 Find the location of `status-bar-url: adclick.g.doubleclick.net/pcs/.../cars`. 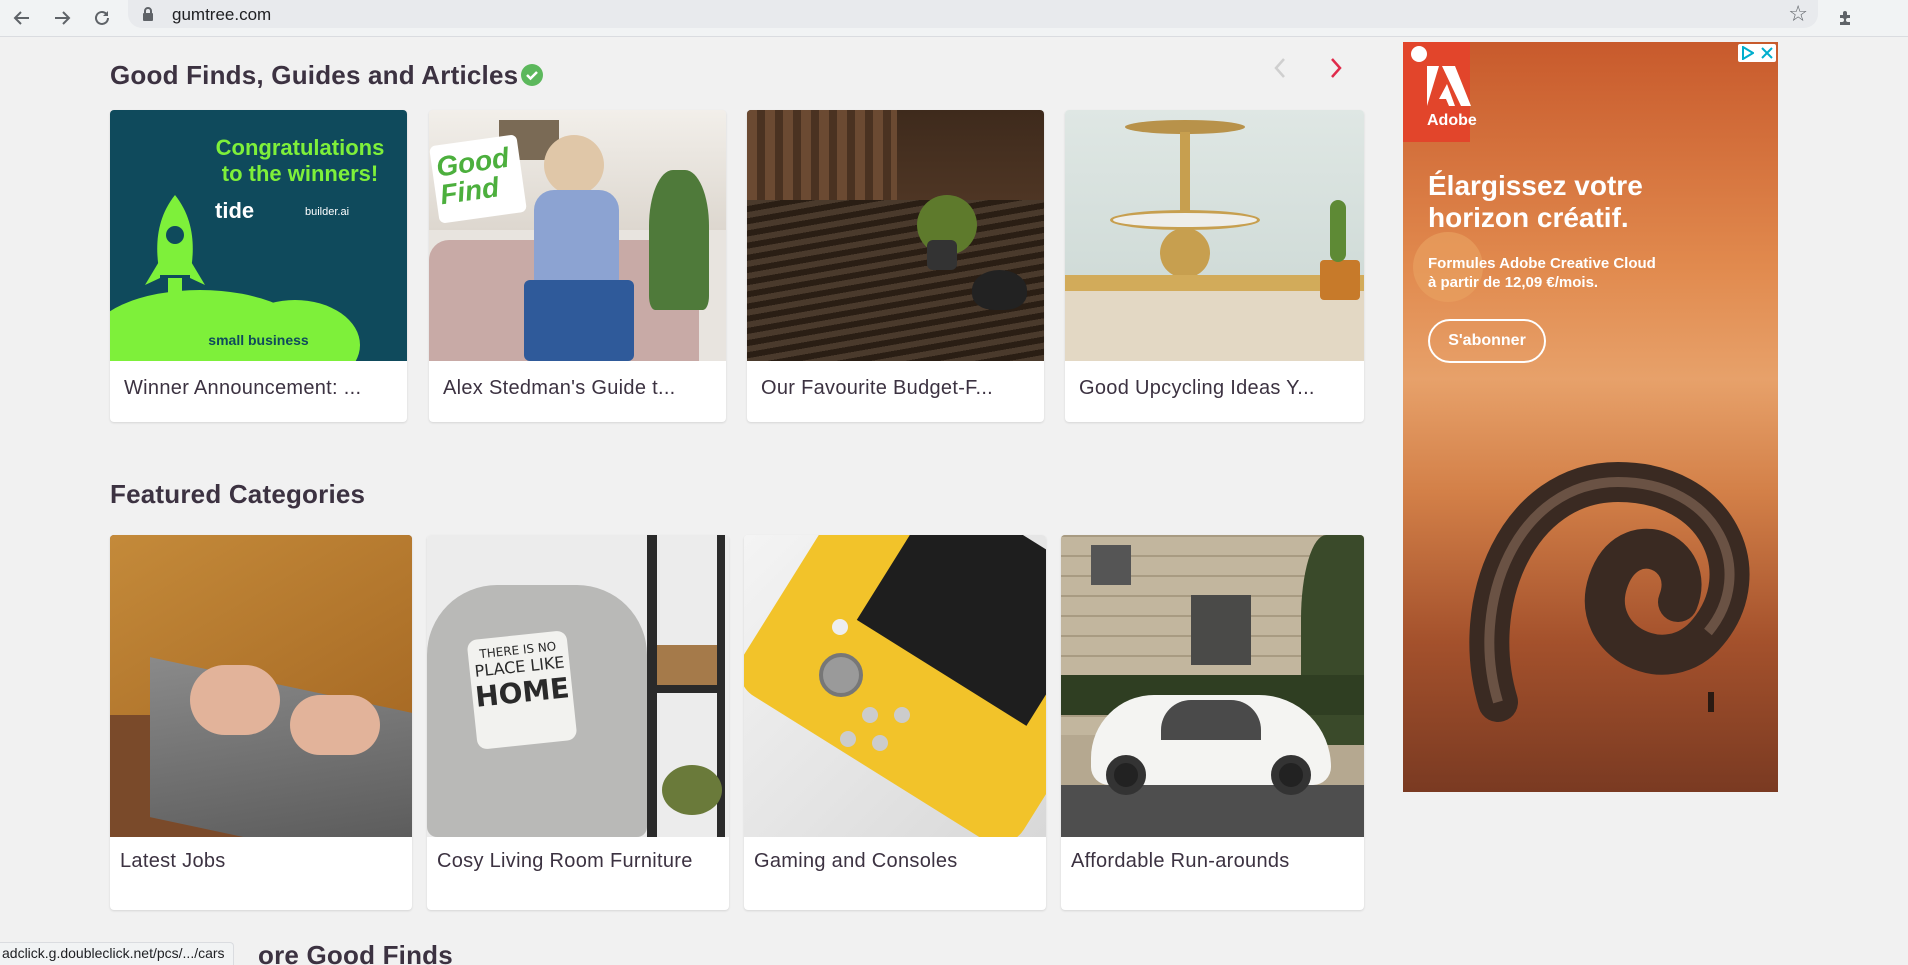

status-bar-url: adclick.g.doubleclick.net/pcs/.../cars is located at coordinates (117, 953).